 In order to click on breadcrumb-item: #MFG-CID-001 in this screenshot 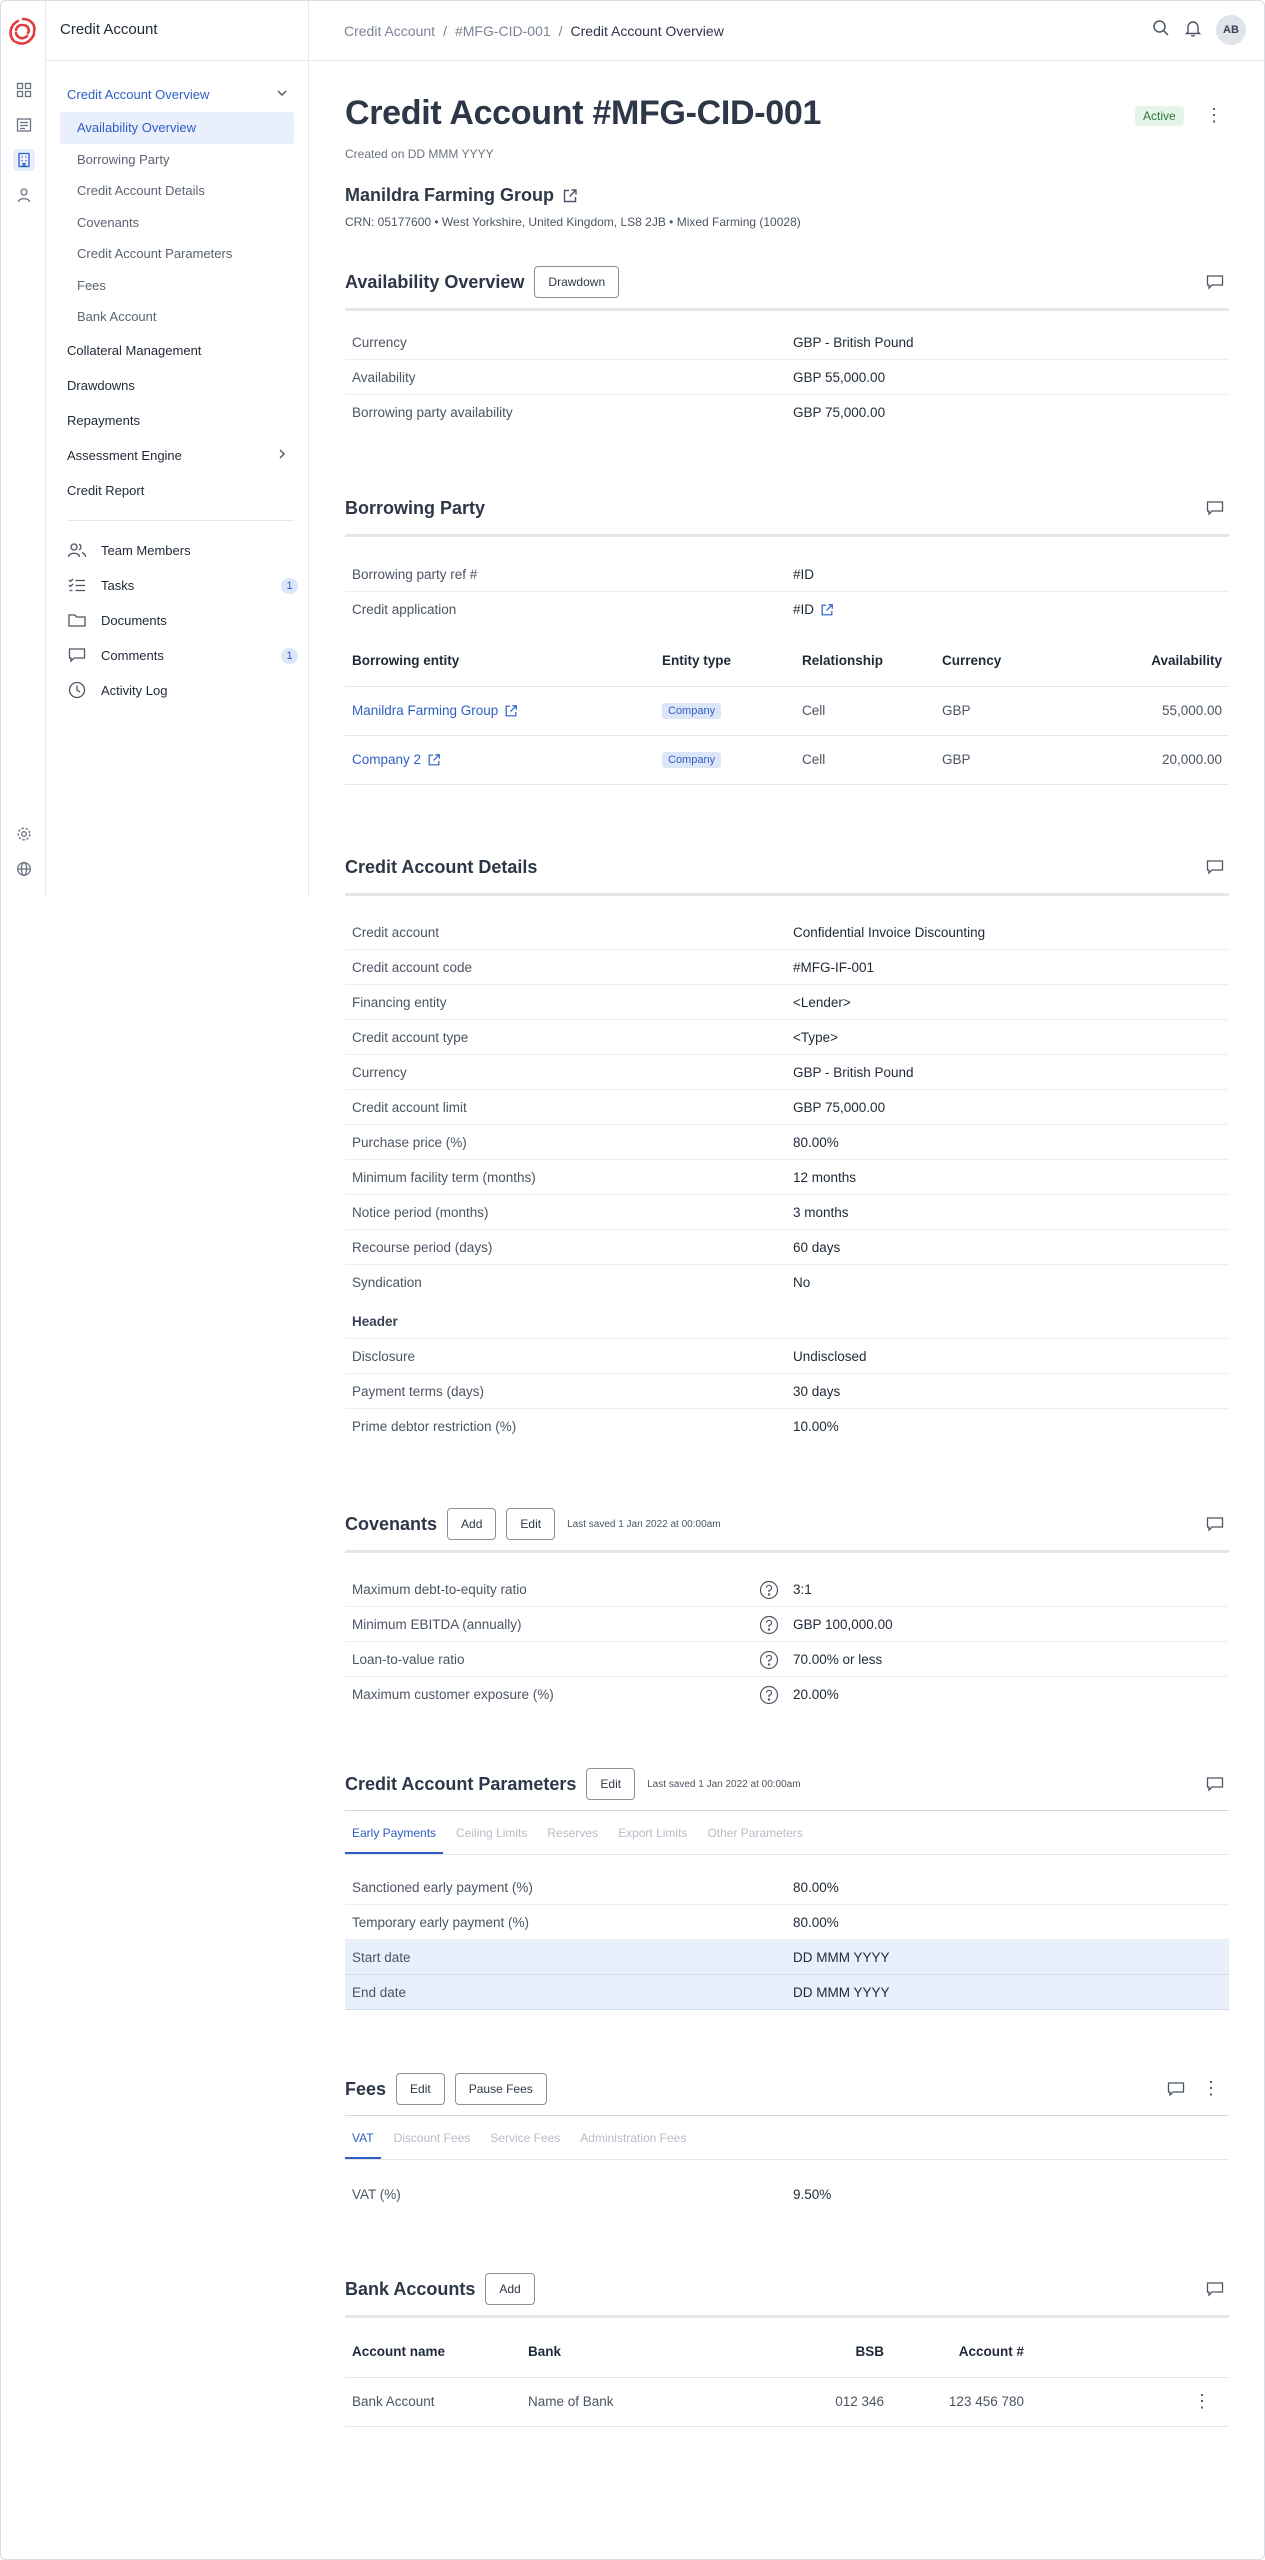, I will do `click(503, 31)`.